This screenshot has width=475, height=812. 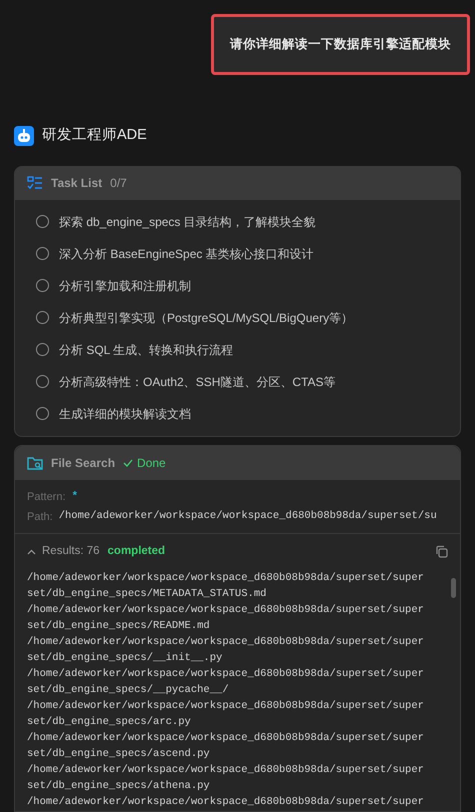 What do you see at coordinates (109, 722) in the screenshot?
I see `result-line: set/db_engine_specs/arc.py` at bounding box center [109, 722].